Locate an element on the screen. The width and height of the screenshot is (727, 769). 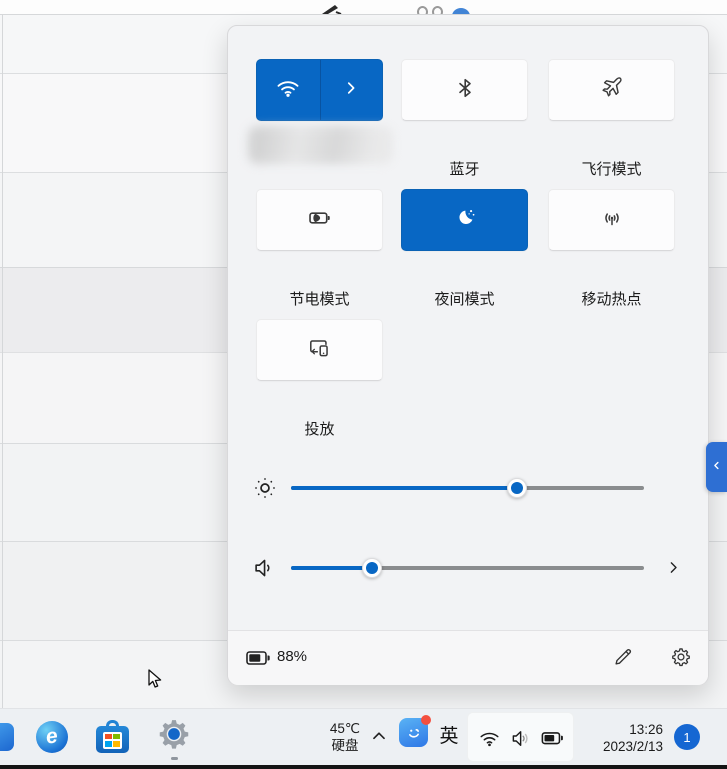
settings-app-icon is located at coordinates (174, 734).